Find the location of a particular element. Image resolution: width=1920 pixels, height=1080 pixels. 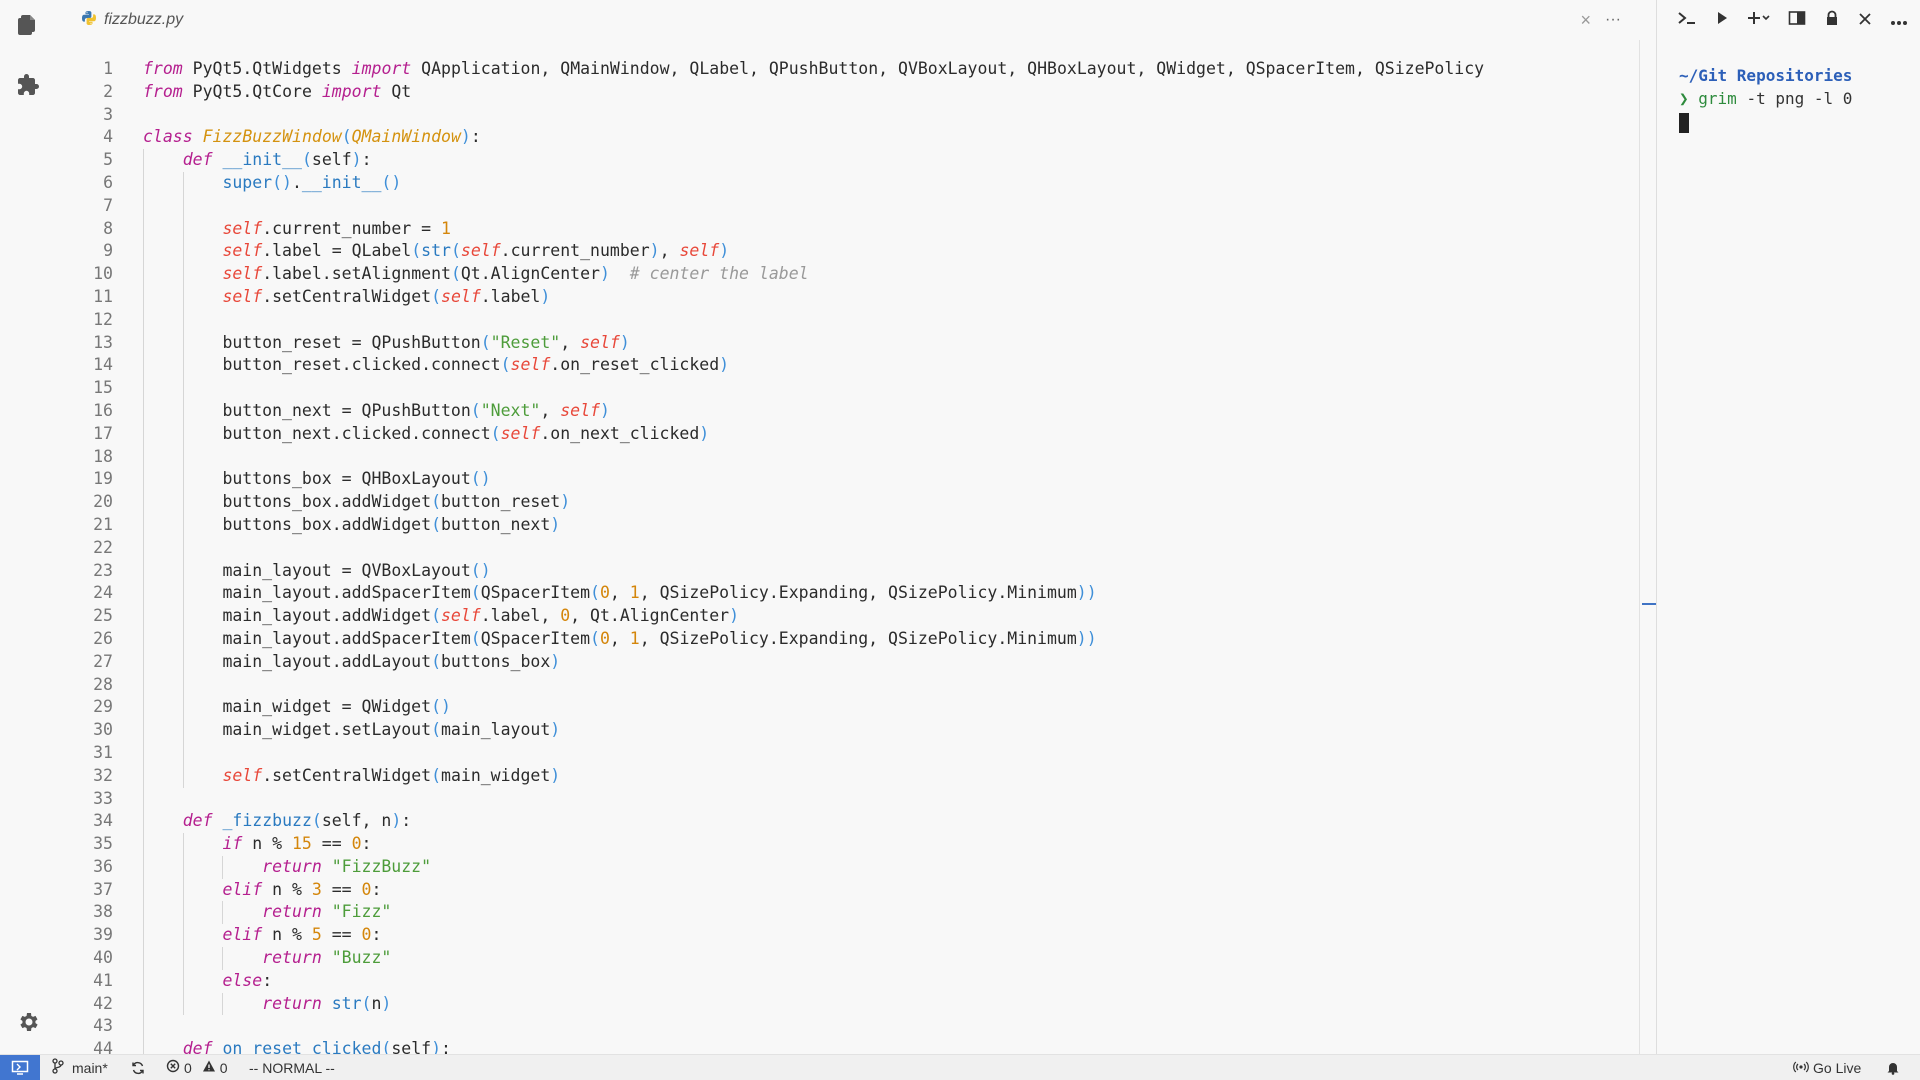

explorer-icon is located at coordinates (28, 25).